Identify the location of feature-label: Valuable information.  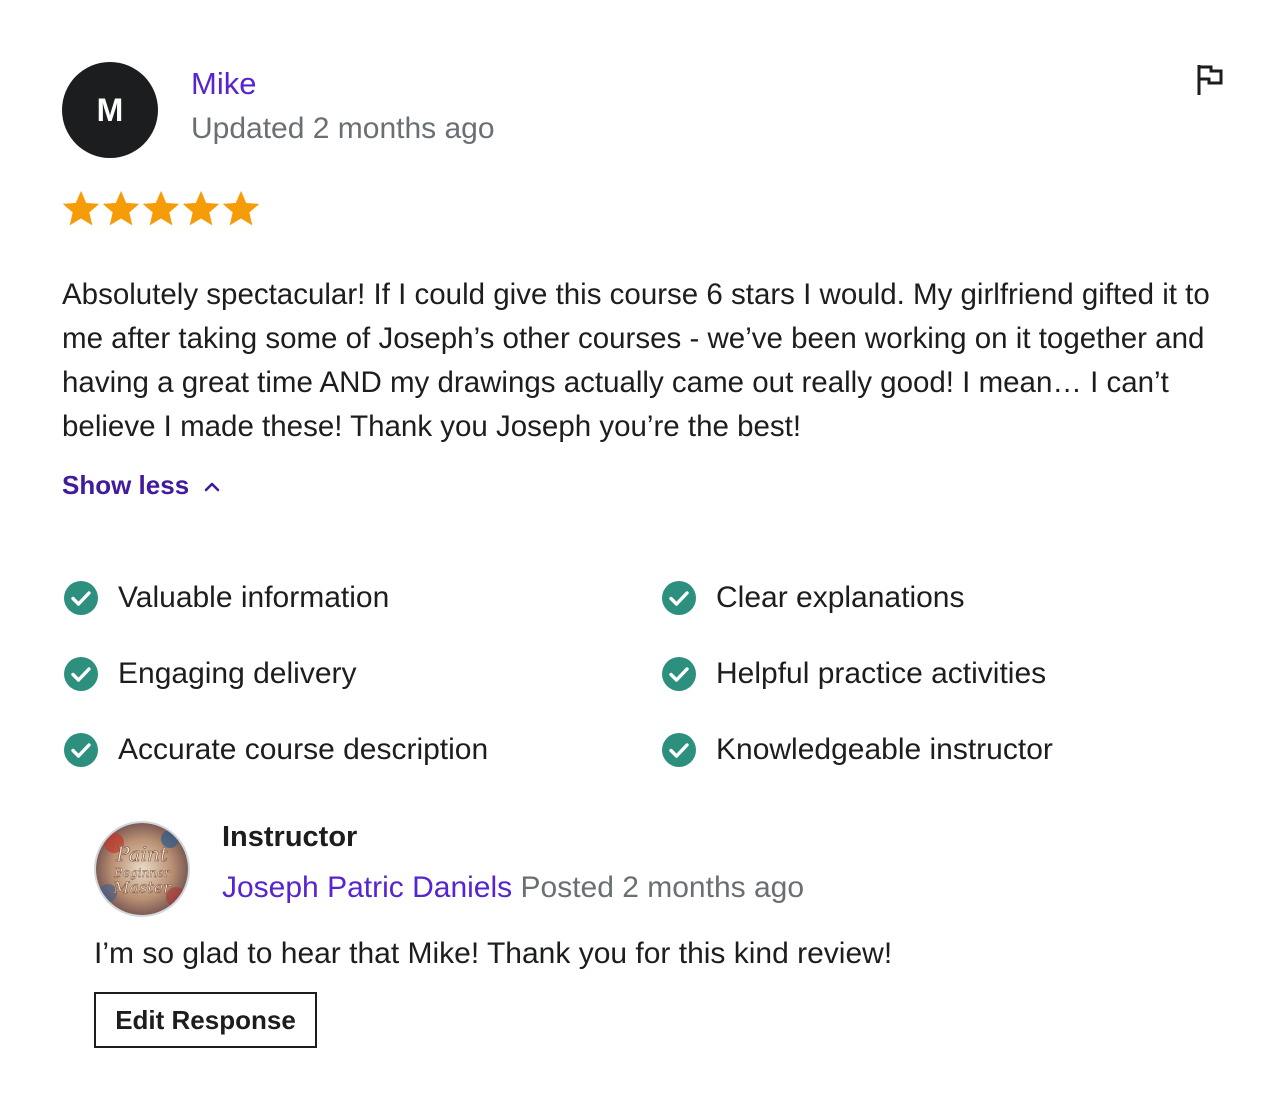
(254, 597).